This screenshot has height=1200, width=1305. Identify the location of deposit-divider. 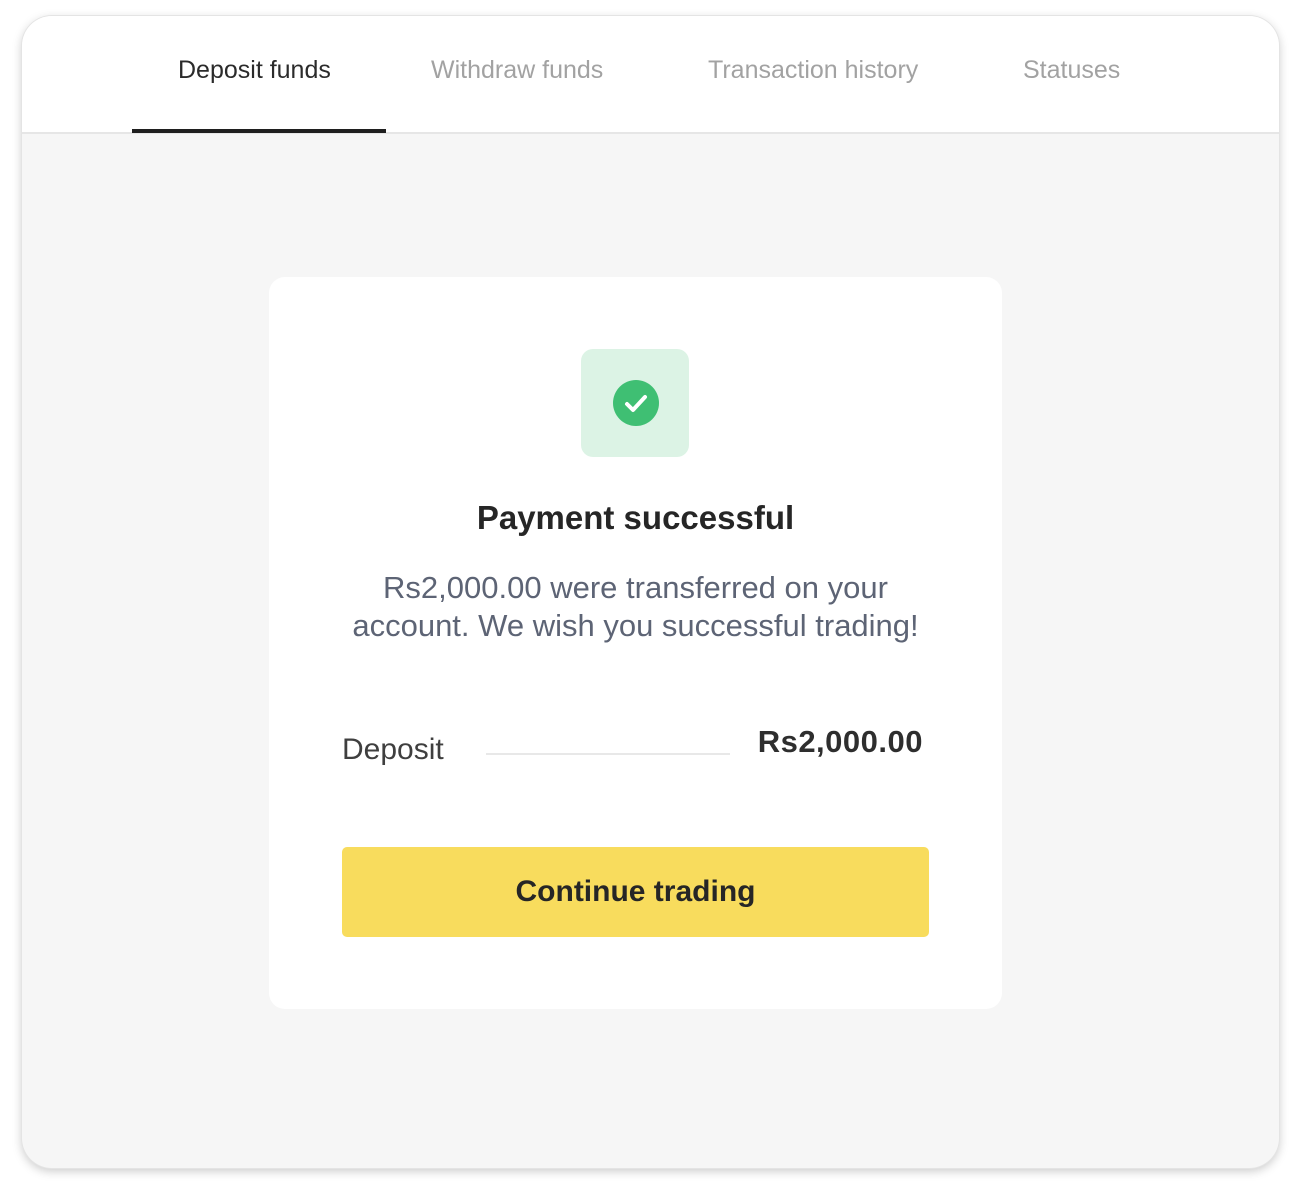
(608, 754).